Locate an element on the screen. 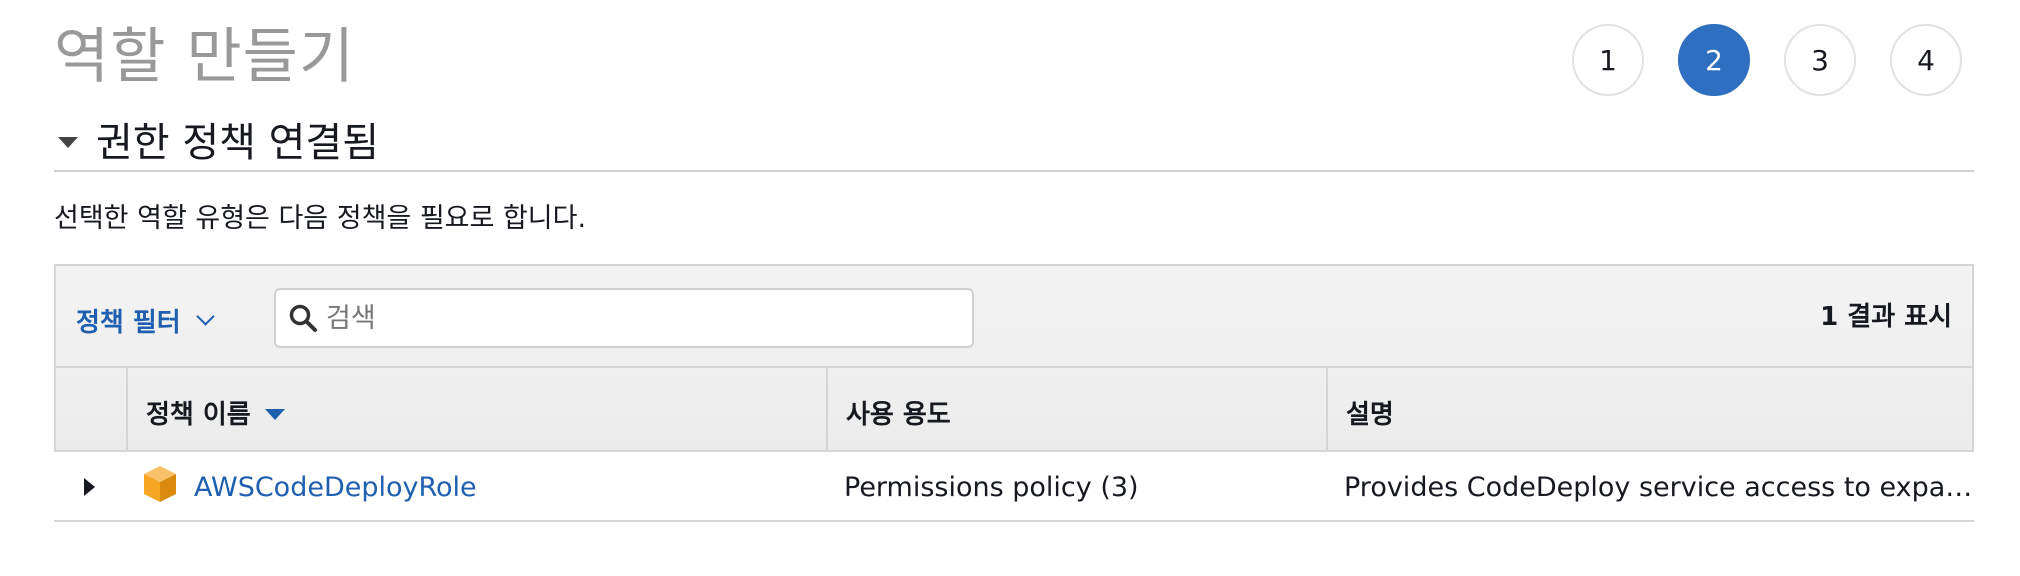 The image size is (2020, 576). table-header-row: 정책 이름 사용 용도 설명 is located at coordinates (1014, 410).